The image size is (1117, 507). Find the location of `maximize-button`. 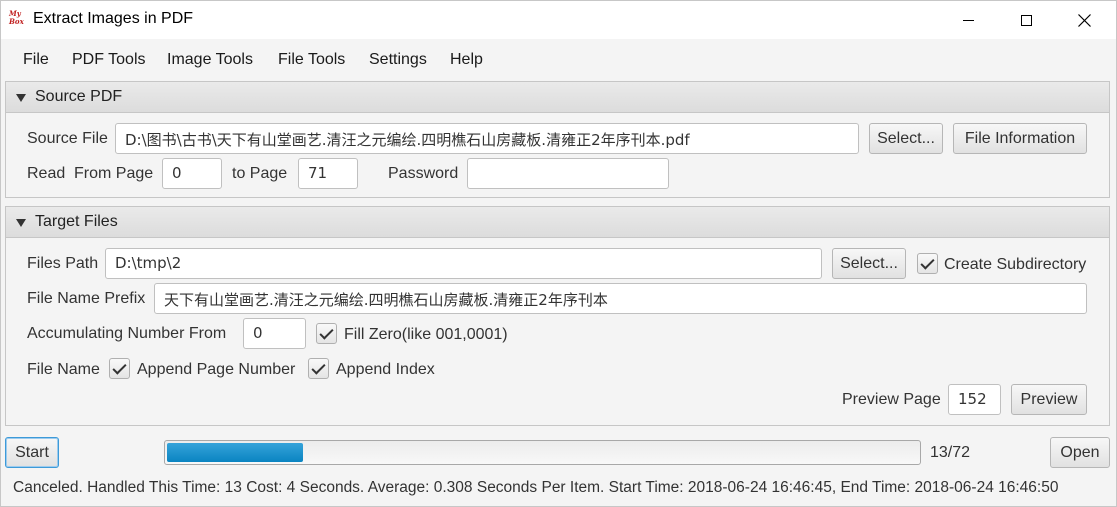

maximize-button is located at coordinates (1026, 20).